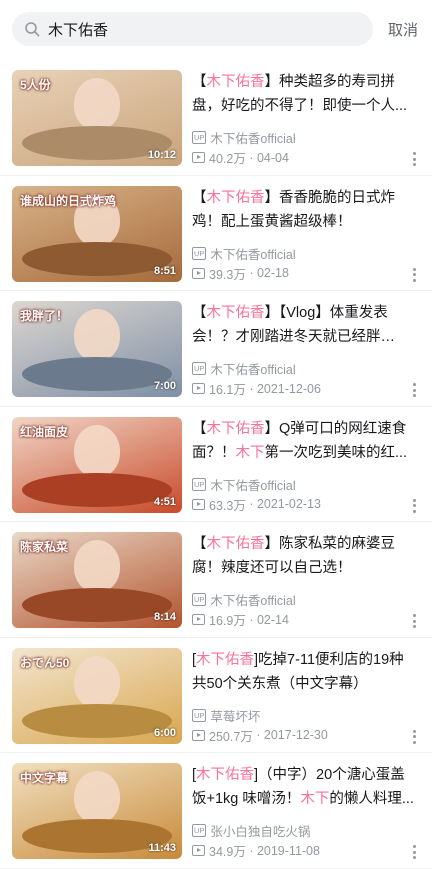 This screenshot has width=432, height=869. I want to click on video-thumbnail: 我胖了！ 7:00, so click(97, 349).